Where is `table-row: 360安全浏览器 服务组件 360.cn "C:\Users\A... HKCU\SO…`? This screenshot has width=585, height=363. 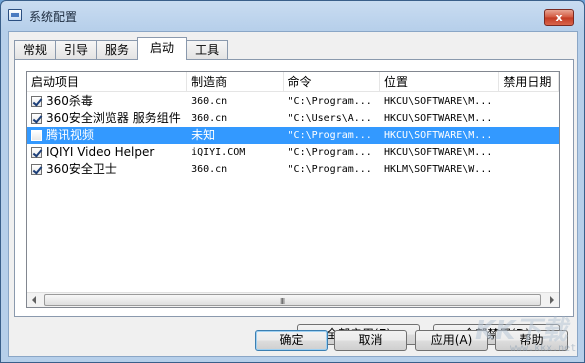
table-row: 360安全浏览器 服务组件 360.cn "C:\Users\A... HKCU\SO… is located at coordinates (293, 118).